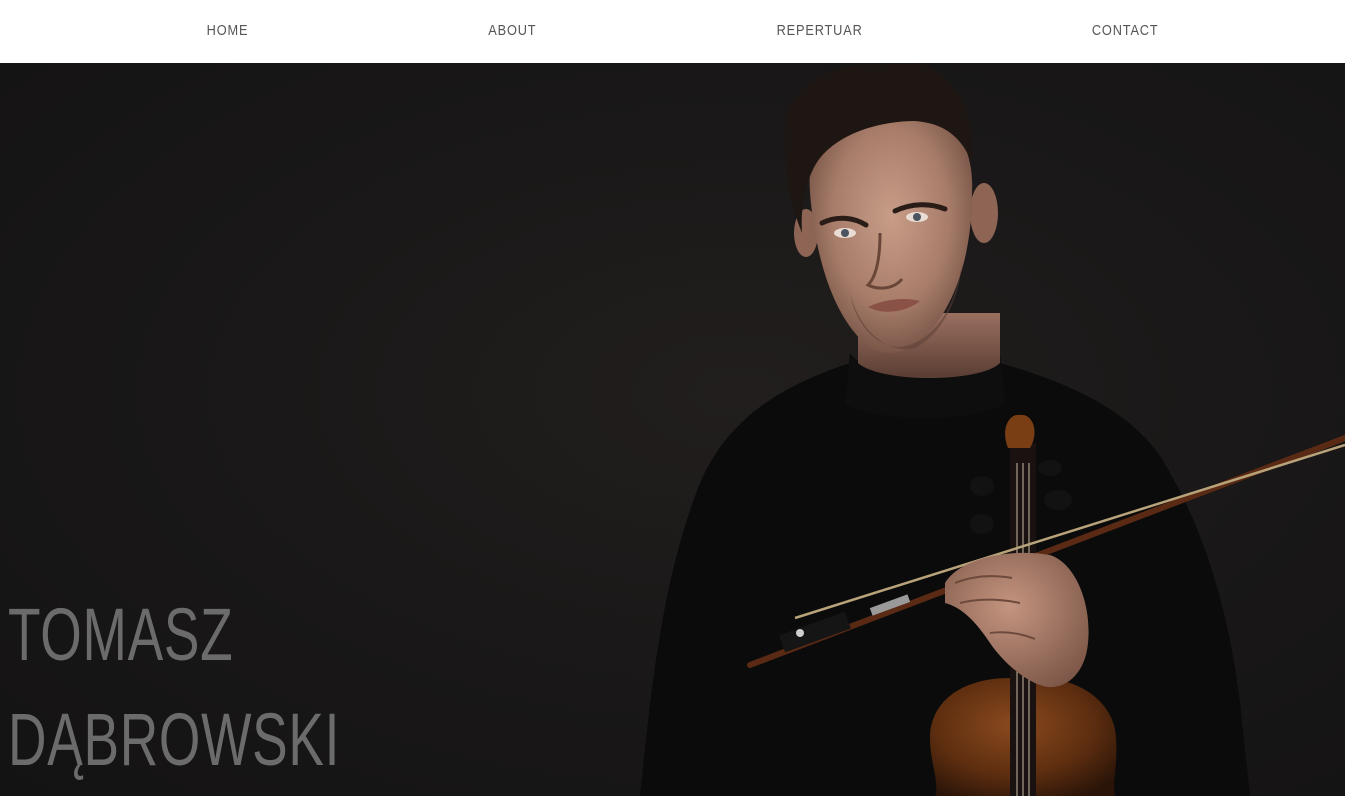  Describe the element at coordinates (1125, 30) in the screenshot. I see `nav-link-contact: CONTACT` at that location.